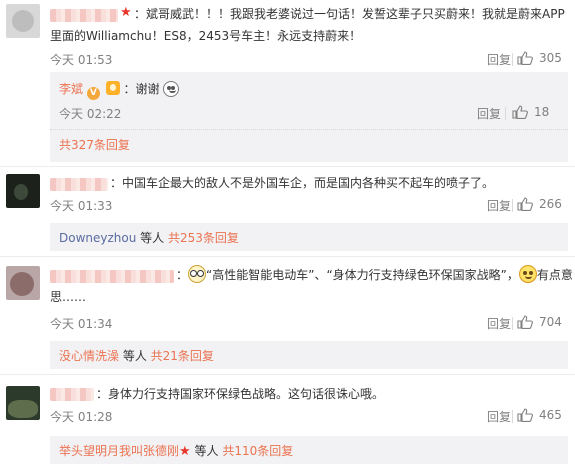 The image size is (575, 472). Describe the element at coordinates (550, 204) in the screenshot. I see `like-count: 266` at that location.